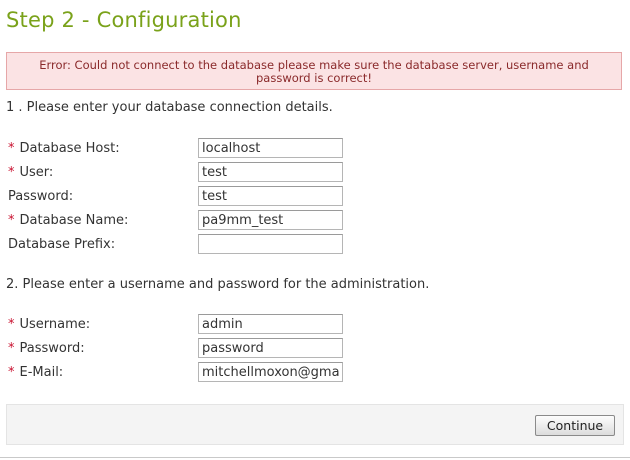  I want to click on admin-password-label: * Password:, so click(46, 349).